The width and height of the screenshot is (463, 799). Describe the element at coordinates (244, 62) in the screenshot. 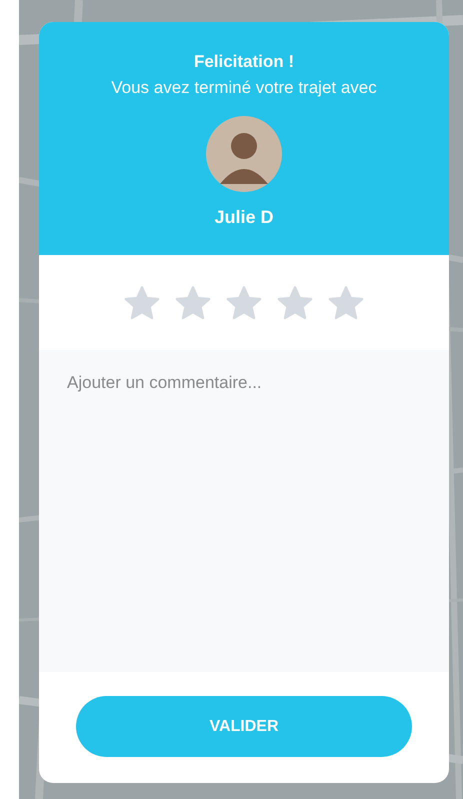

I see `dialog-title: Felicitation !` at that location.